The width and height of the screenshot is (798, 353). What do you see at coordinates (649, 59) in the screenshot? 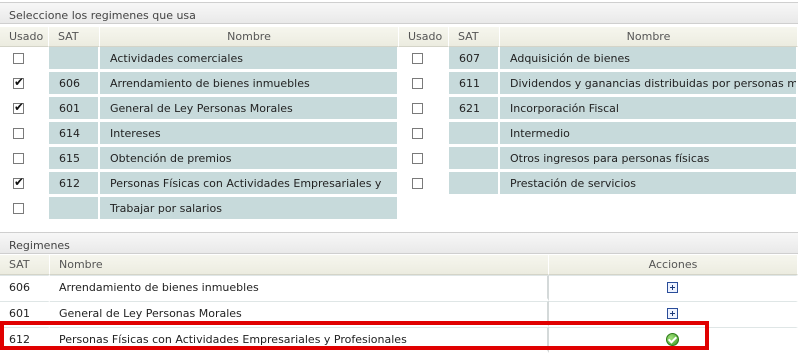
I see `regimen-name: Adquisición de bienes` at bounding box center [649, 59].